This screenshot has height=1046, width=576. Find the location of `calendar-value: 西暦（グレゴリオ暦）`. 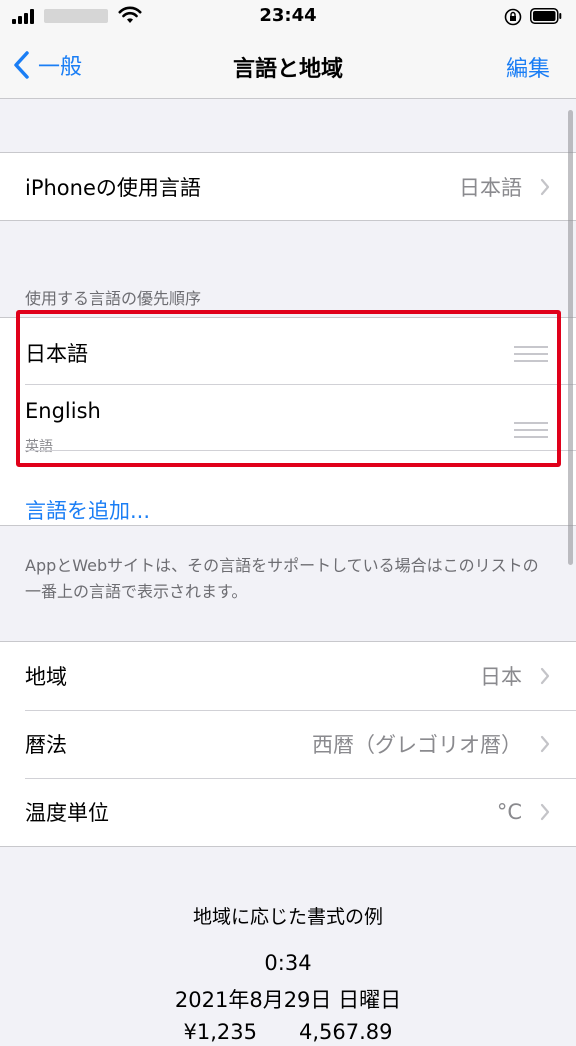

calendar-value: 西暦（グレゴリオ暦） is located at coordinates (417, 745).